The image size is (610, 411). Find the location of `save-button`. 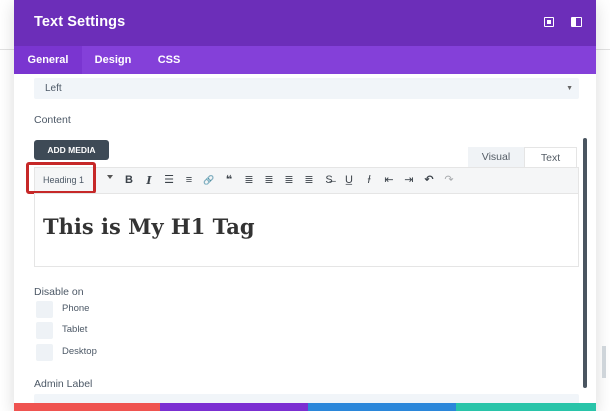

save-button is located at coordinates (526, 407).